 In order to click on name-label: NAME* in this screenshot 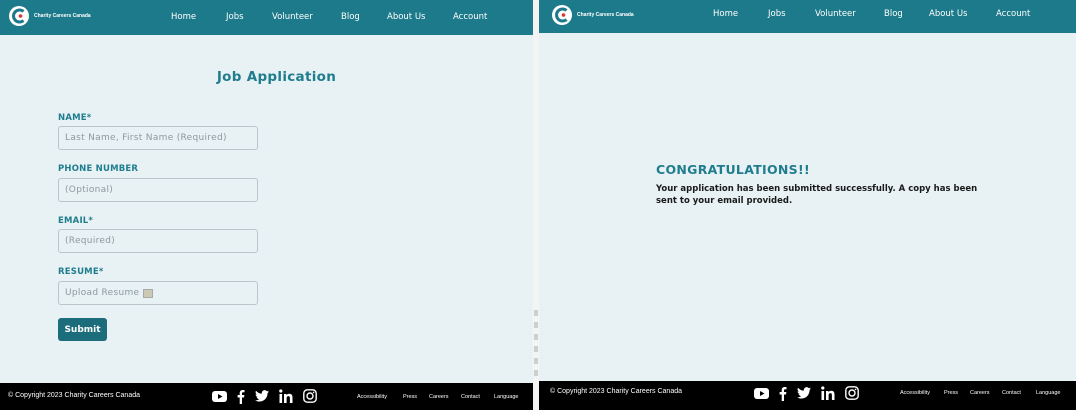, I will do `click(75, 118)`.